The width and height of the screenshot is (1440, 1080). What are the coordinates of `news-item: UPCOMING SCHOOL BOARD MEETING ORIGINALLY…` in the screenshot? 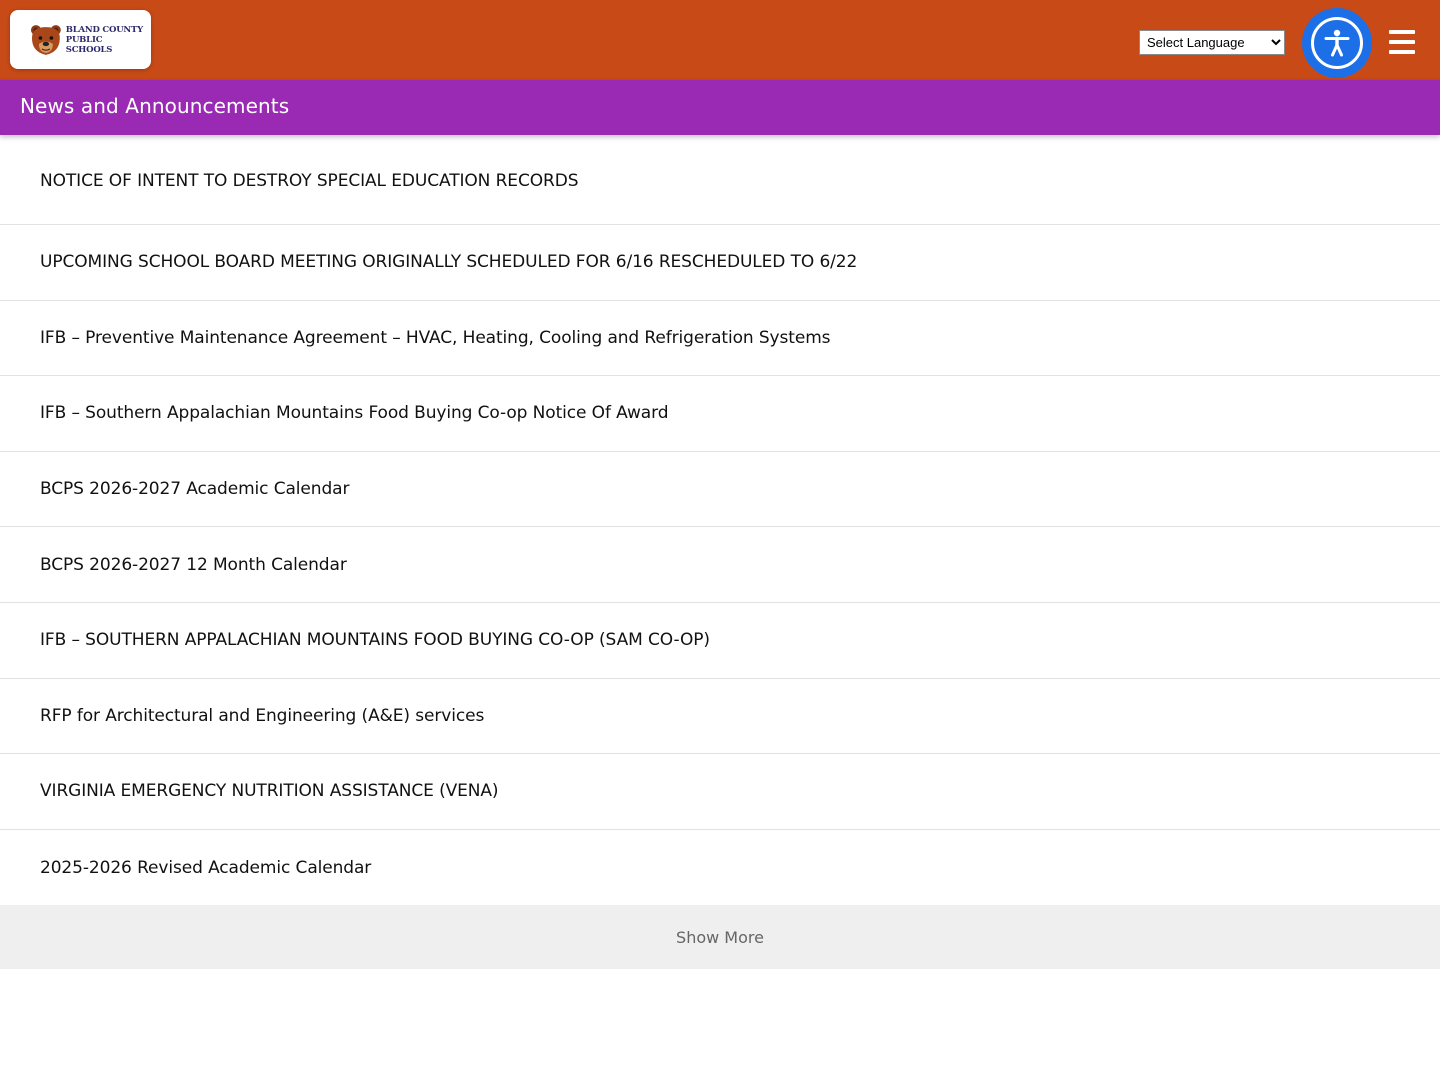 It's located at (720, 263).